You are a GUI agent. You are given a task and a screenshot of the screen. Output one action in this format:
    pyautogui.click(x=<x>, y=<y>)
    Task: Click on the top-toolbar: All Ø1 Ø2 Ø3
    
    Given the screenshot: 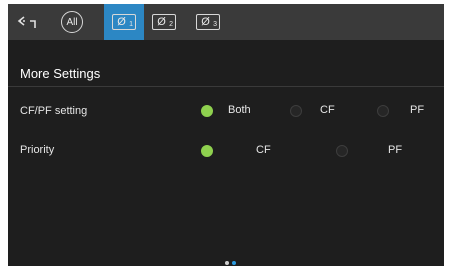 What is the action you would take?
    pyautogui.click(x=226, y=22)
    